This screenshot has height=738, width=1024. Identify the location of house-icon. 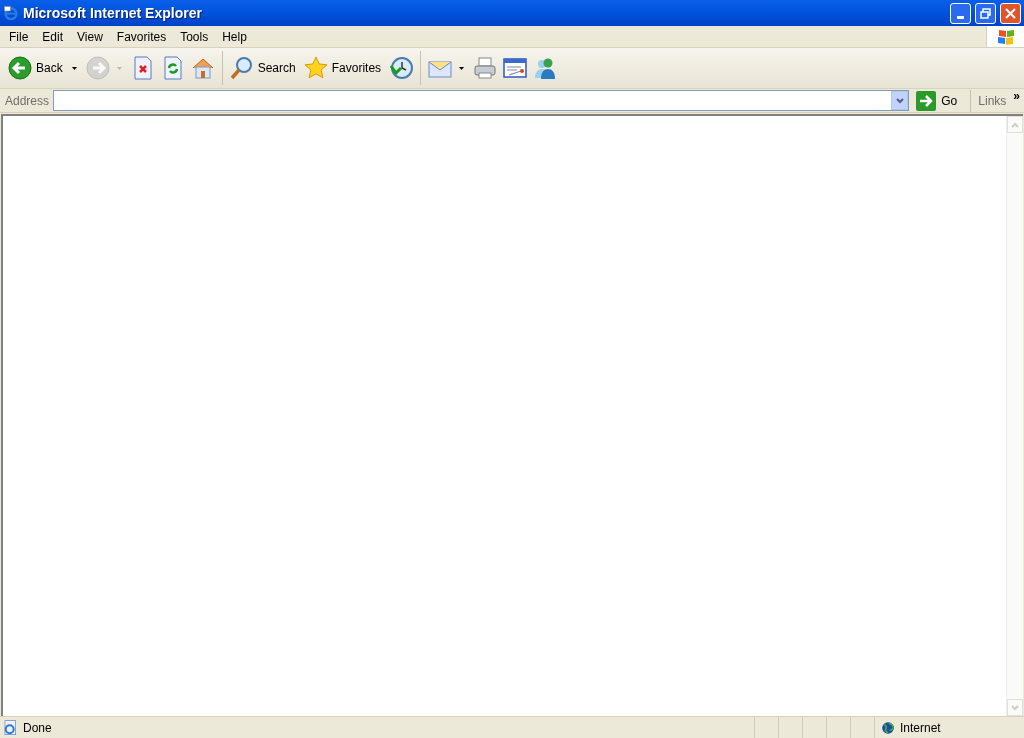
(202, 68).